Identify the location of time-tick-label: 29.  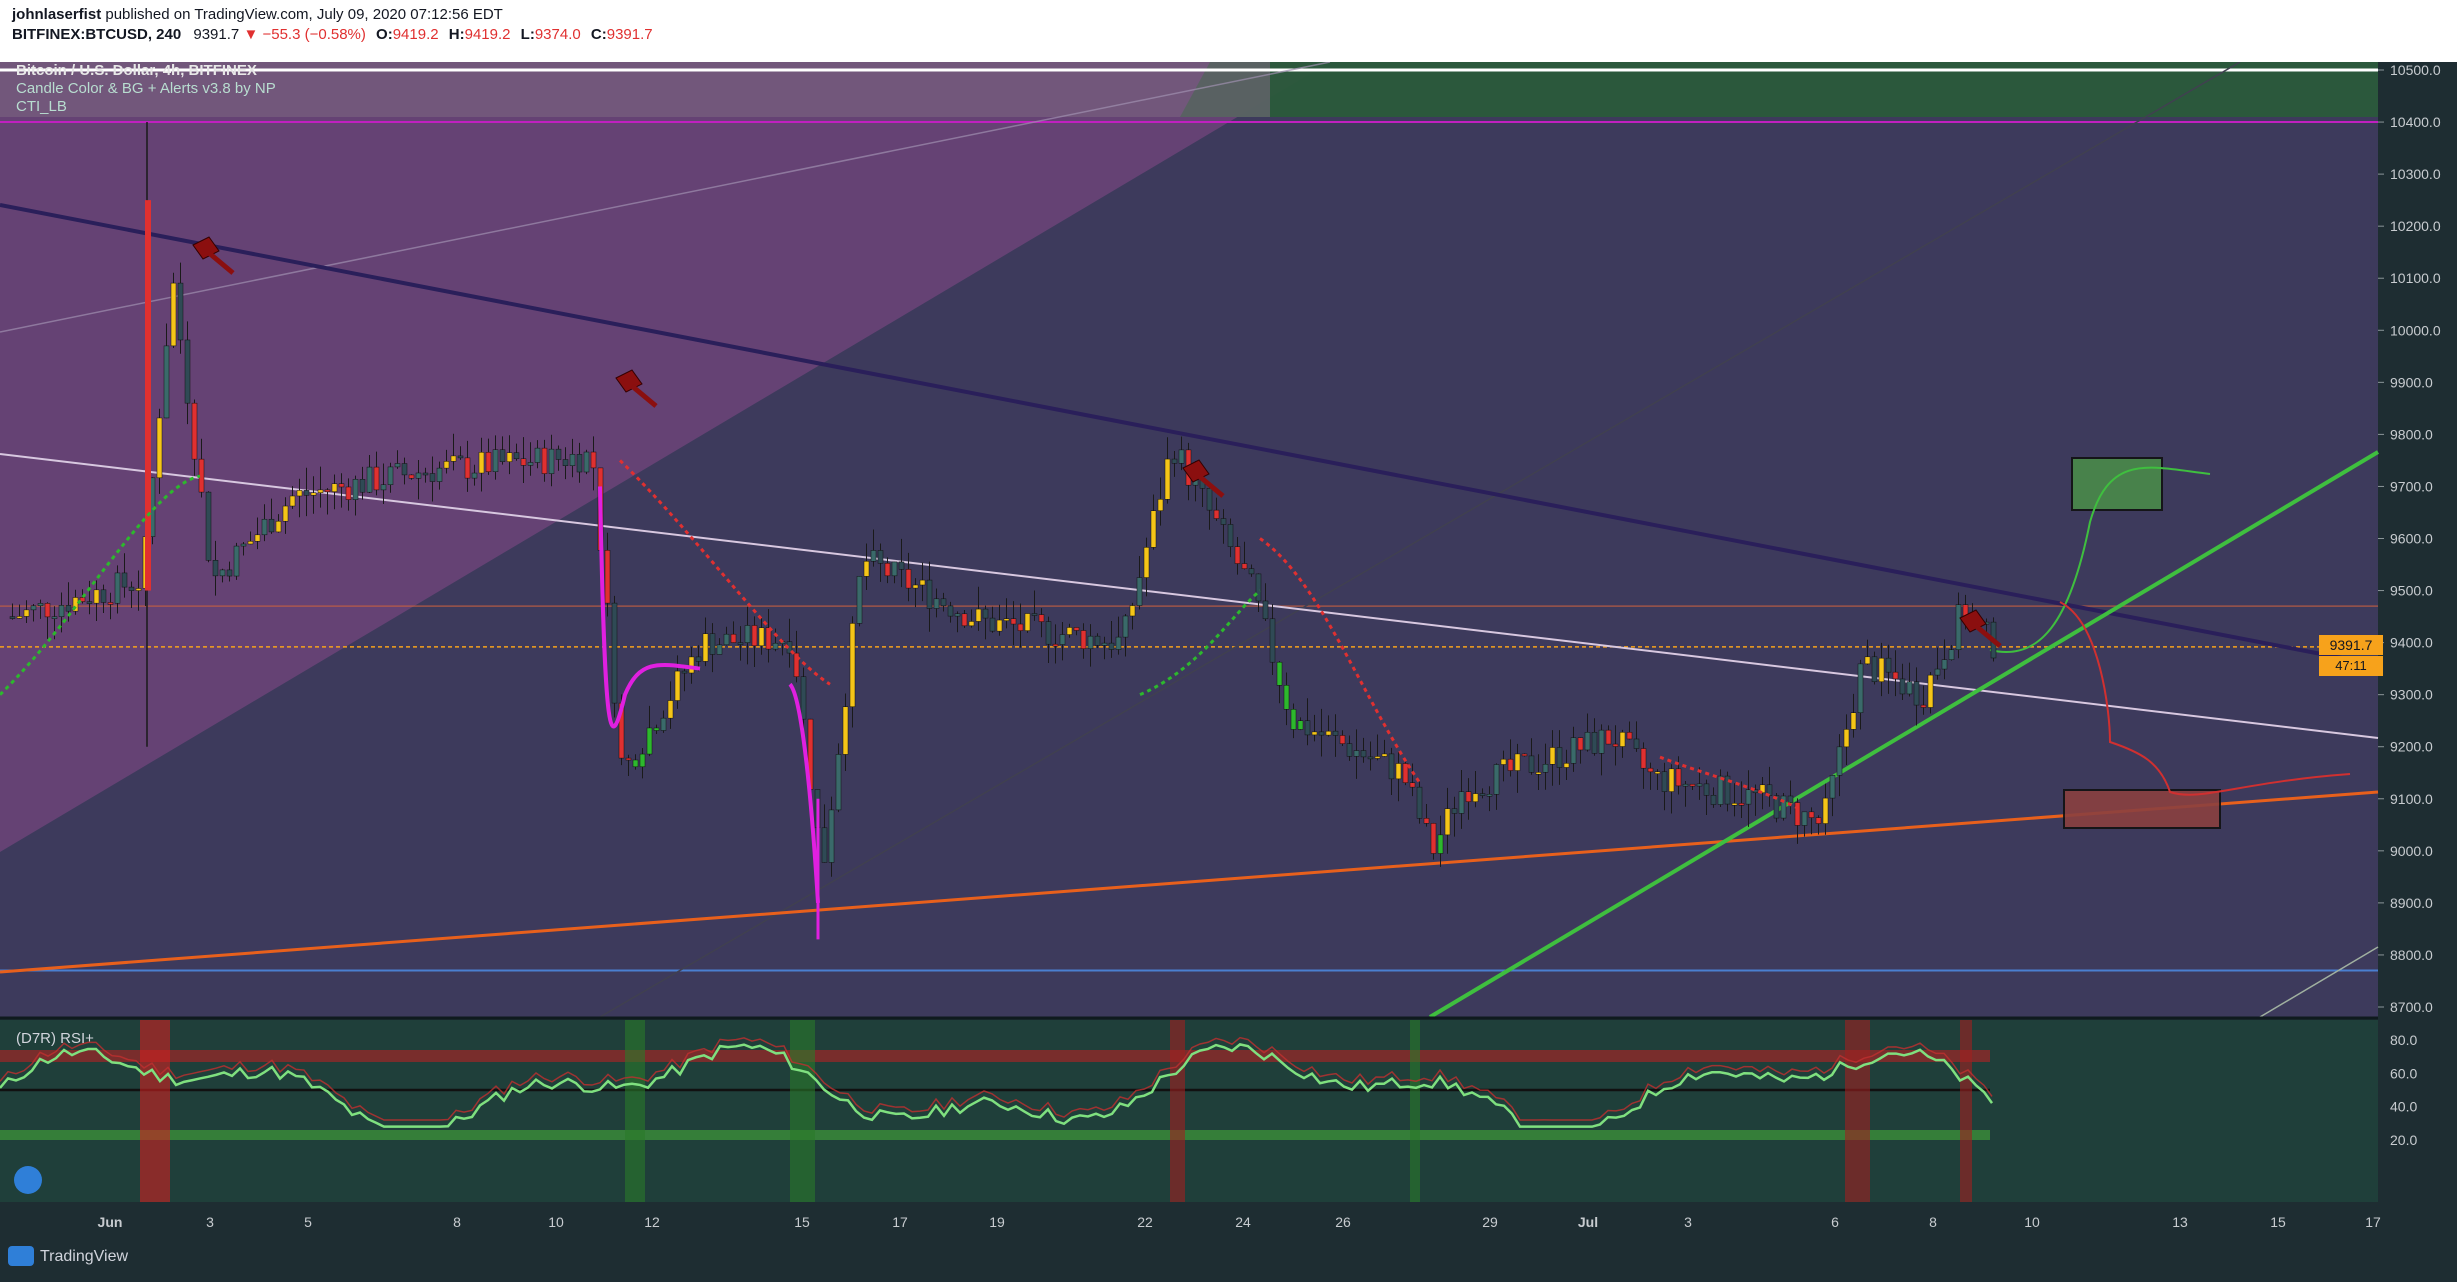
(1490, 1222).